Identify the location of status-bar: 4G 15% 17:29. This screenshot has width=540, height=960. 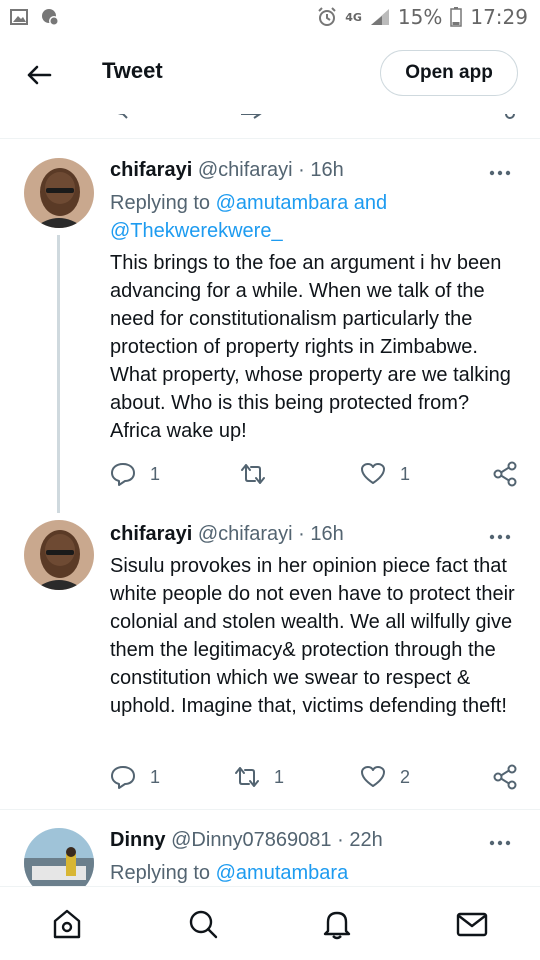
(270, 18).